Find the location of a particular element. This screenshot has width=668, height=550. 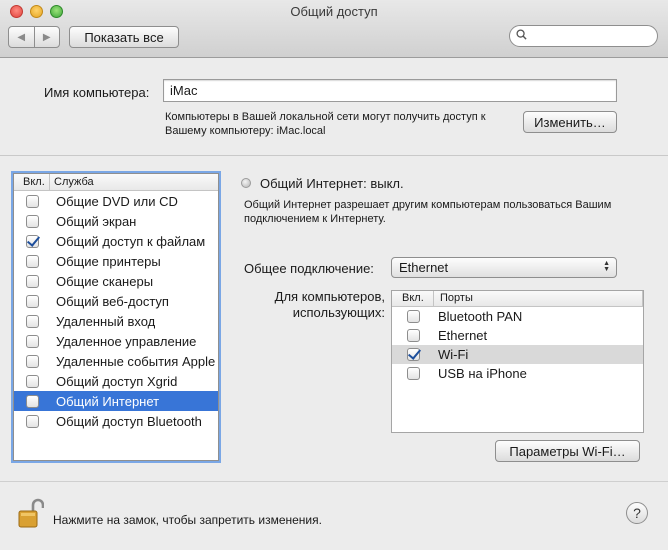

help-button: ? is located at coordinates (637, 513).